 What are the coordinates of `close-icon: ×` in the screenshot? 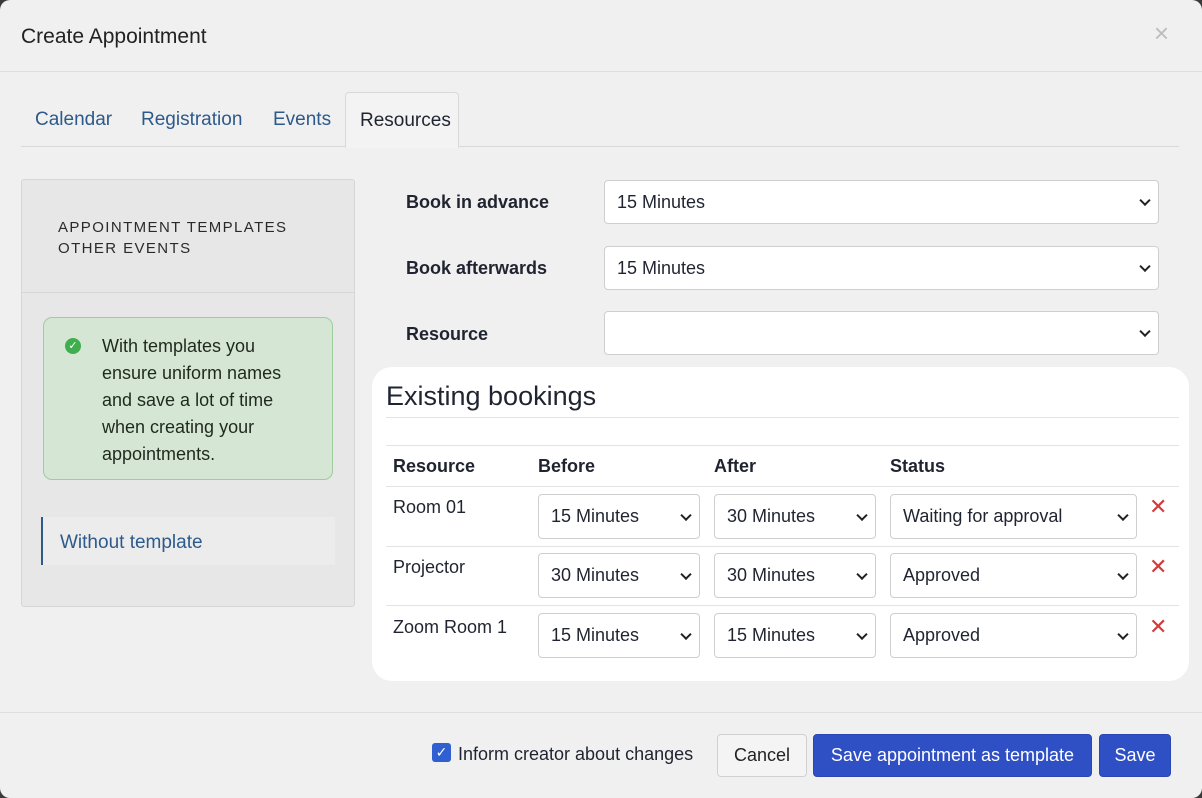 It's located at (1161, 33).